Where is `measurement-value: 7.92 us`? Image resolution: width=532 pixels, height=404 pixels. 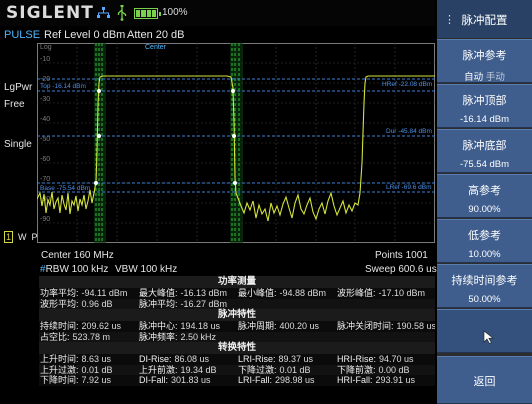
measurement-value: 7.92 us is located at coordinates (96, 380).